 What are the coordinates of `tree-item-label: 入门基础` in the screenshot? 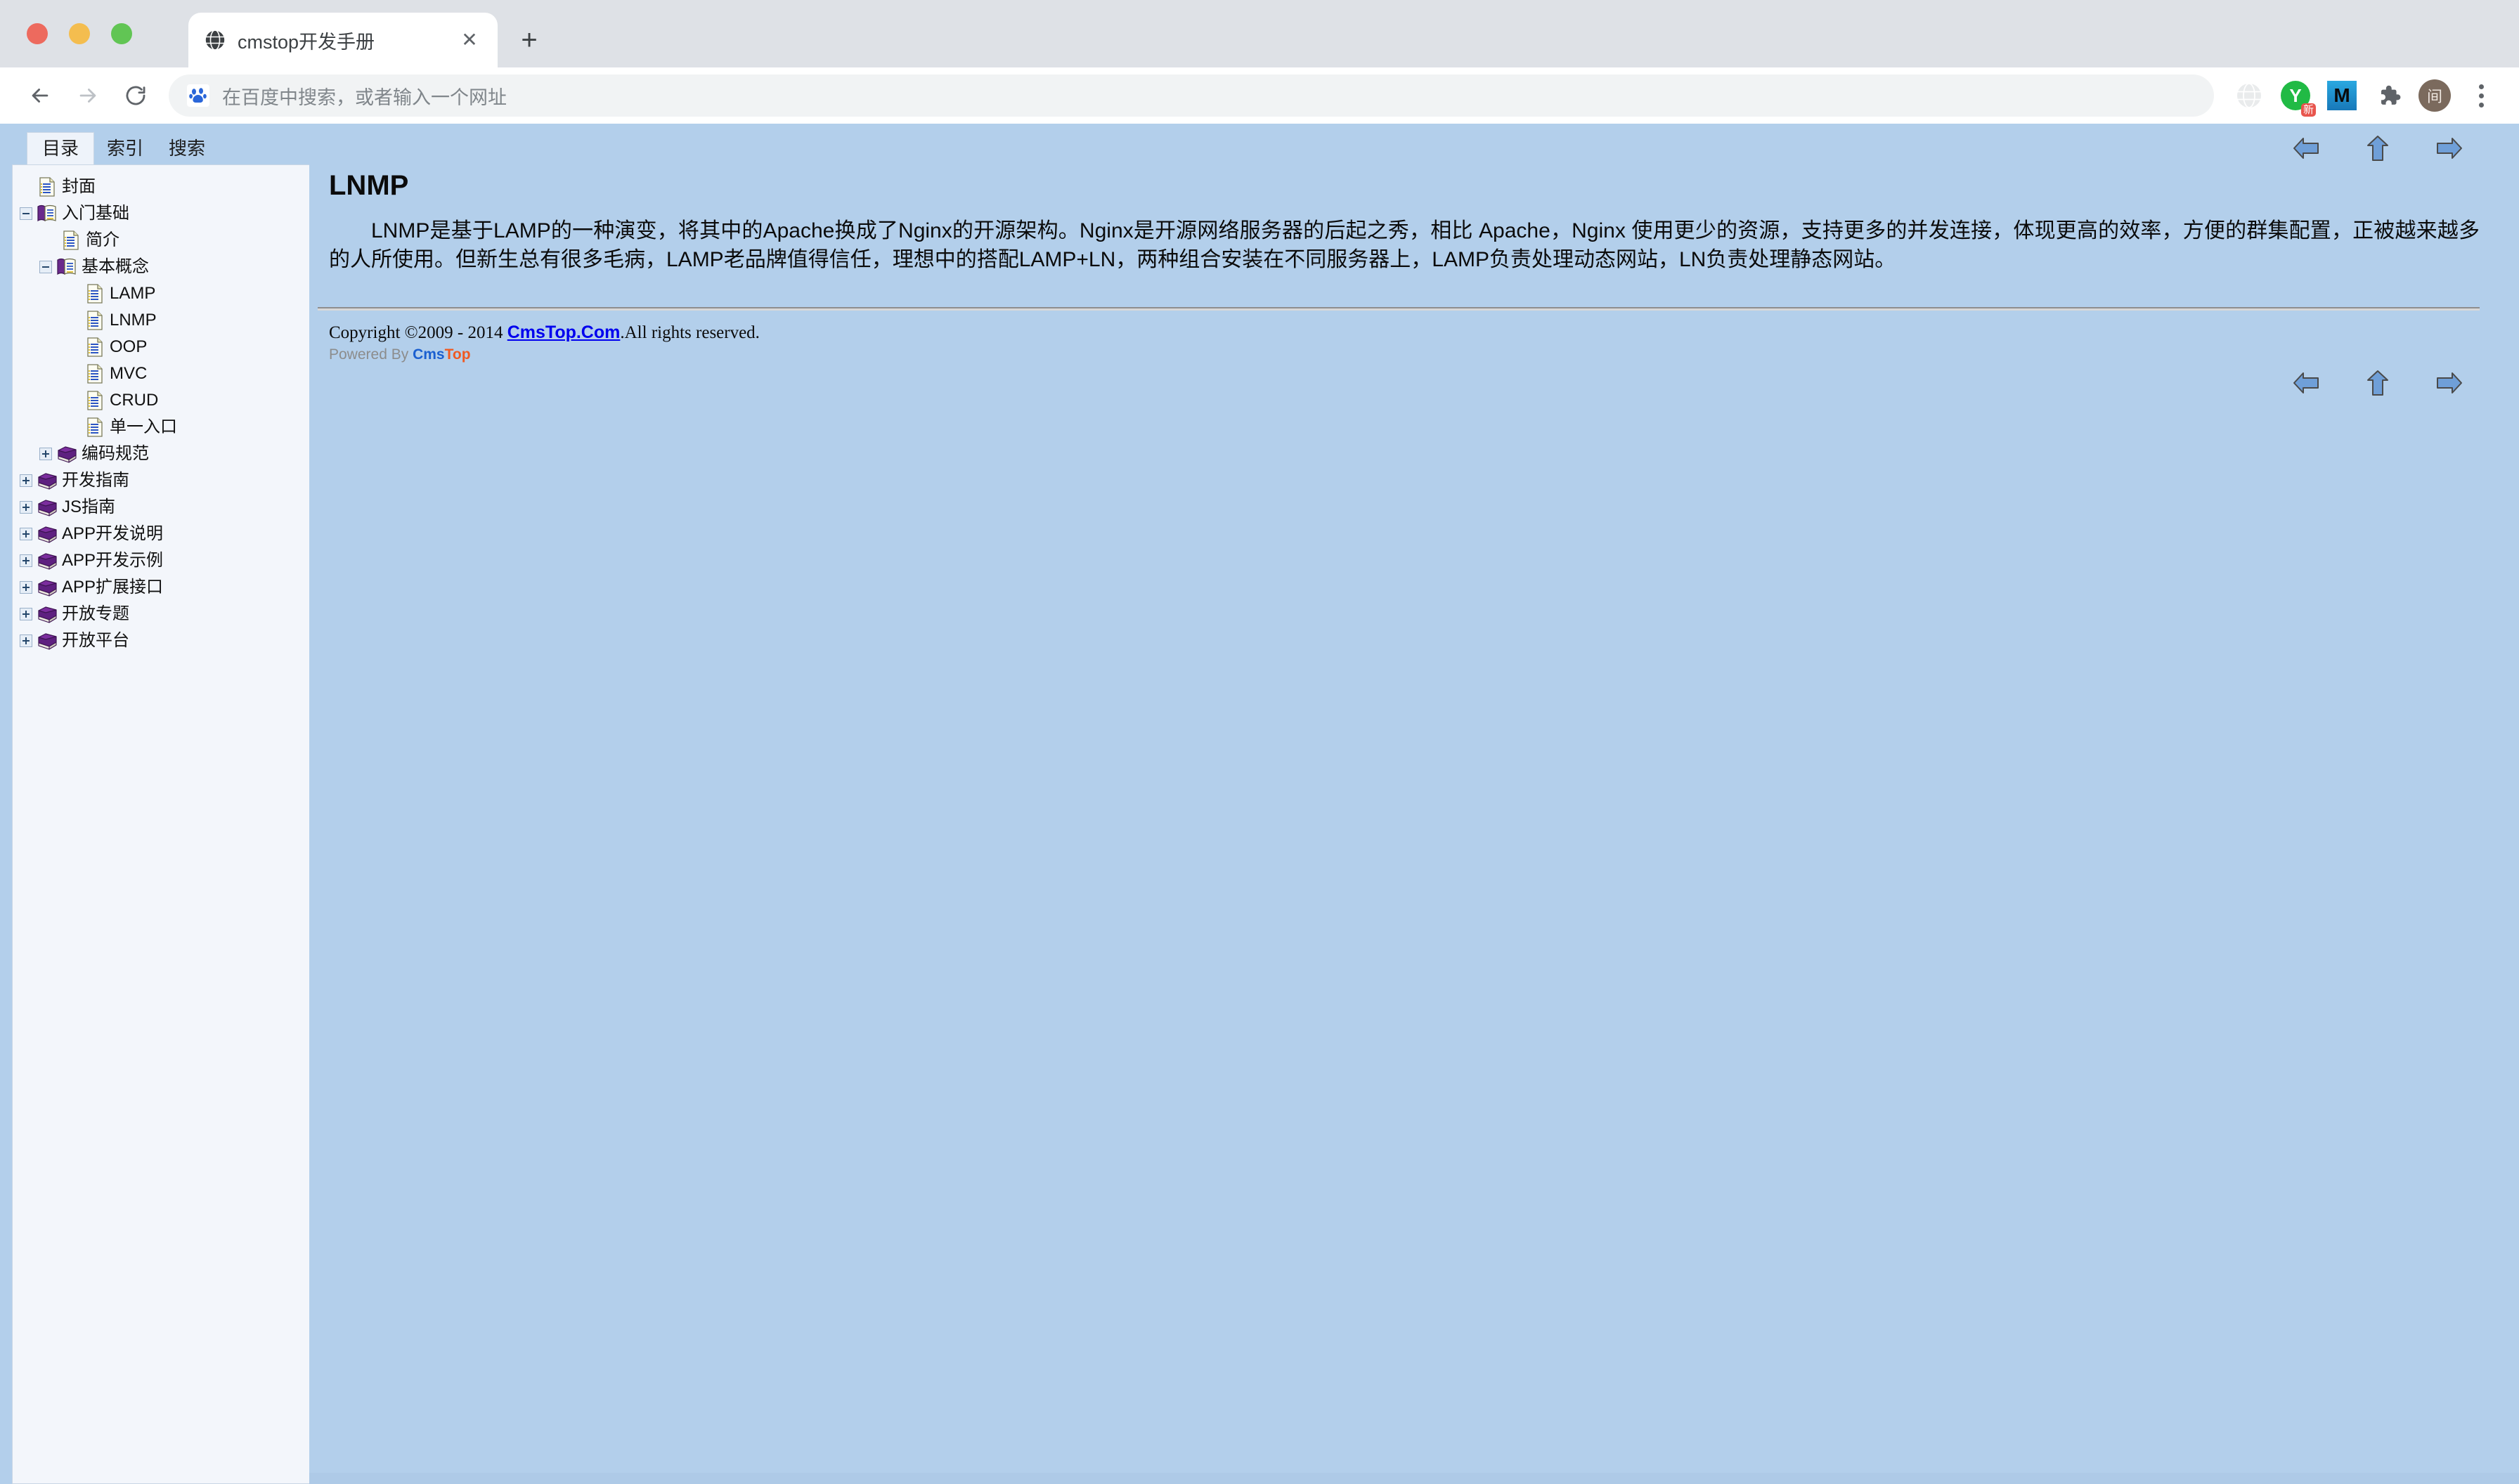 It's located at (95, 213).